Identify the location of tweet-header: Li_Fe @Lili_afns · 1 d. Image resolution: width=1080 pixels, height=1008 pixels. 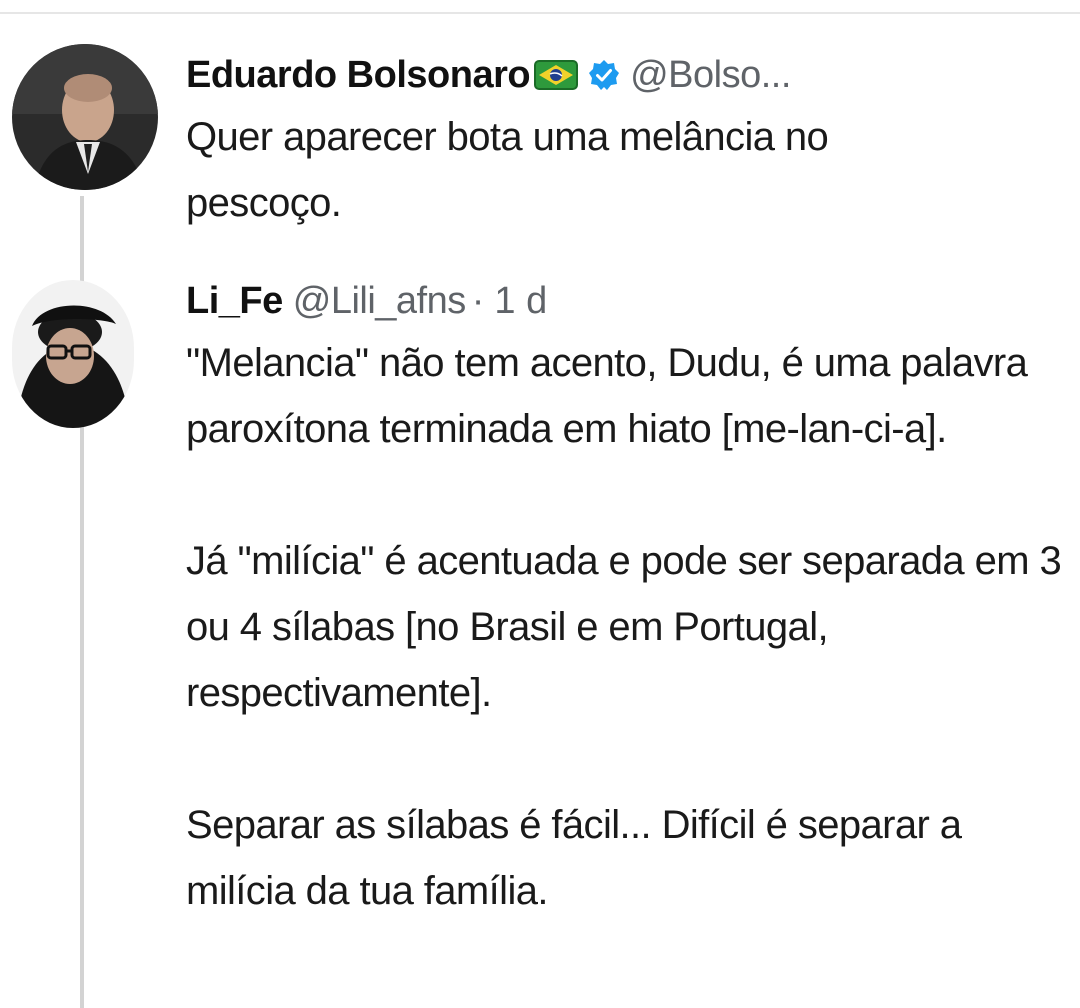
(633, 301).